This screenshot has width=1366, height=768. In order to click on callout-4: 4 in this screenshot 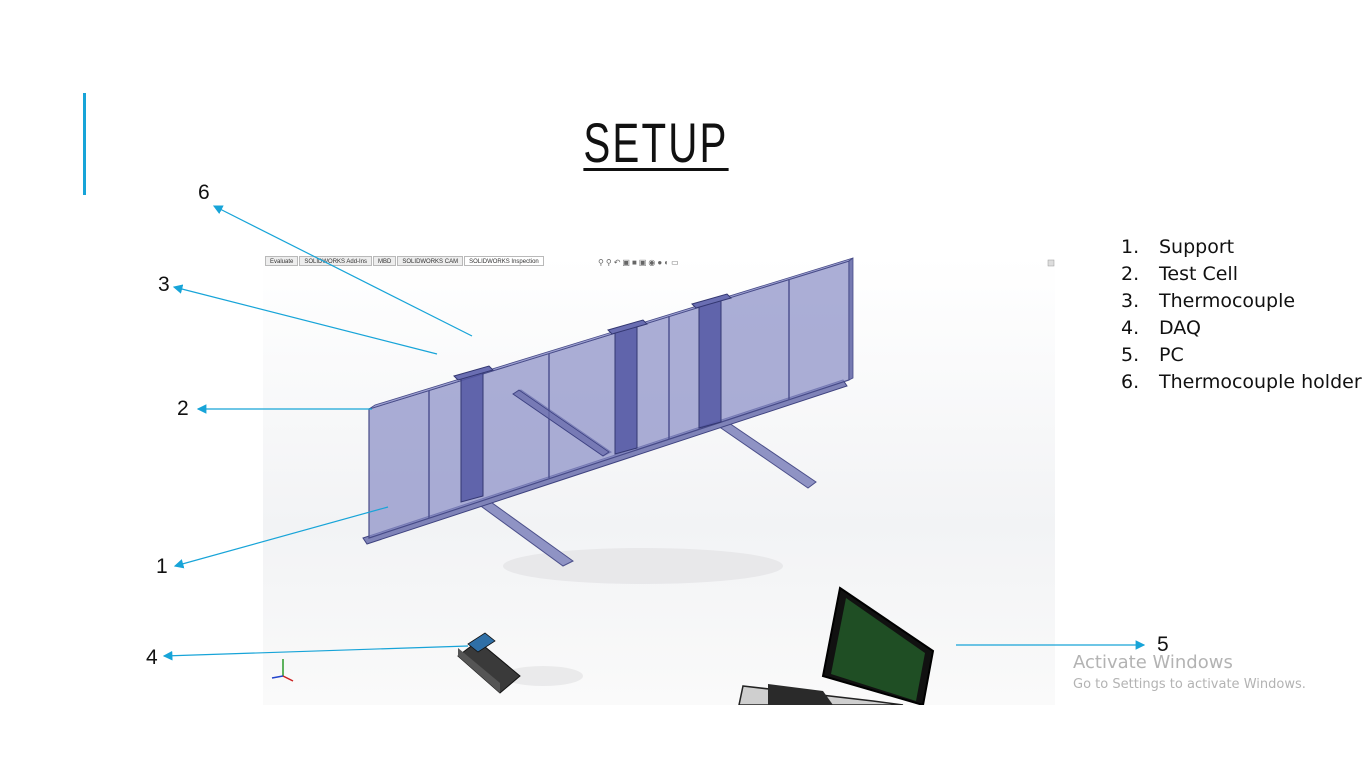, I will do `click(152, 657)`.